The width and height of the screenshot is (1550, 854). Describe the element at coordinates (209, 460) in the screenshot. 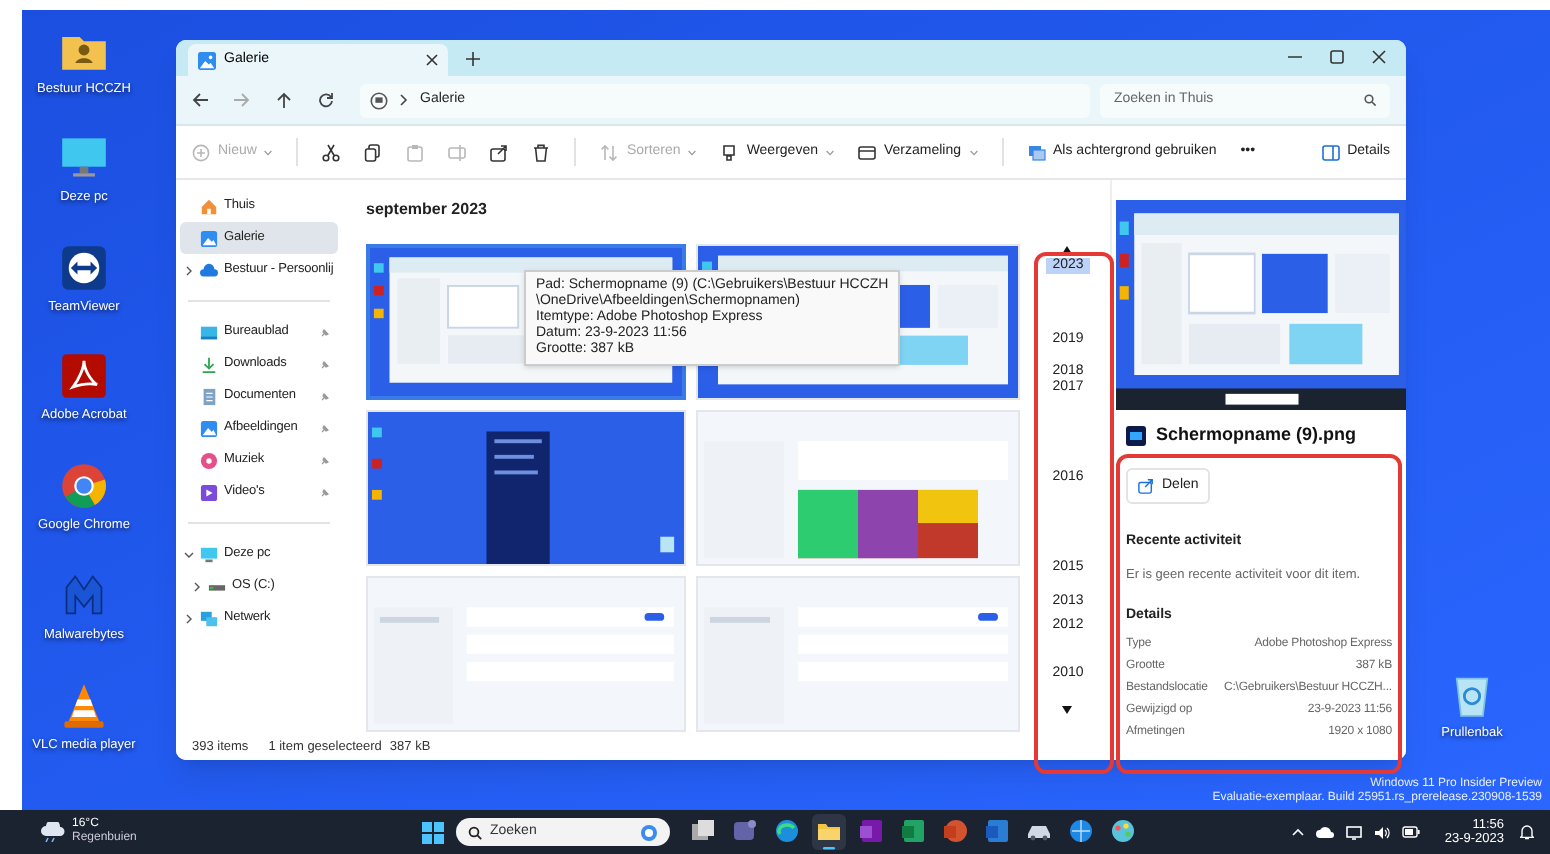

I see `music-icon` at that location.